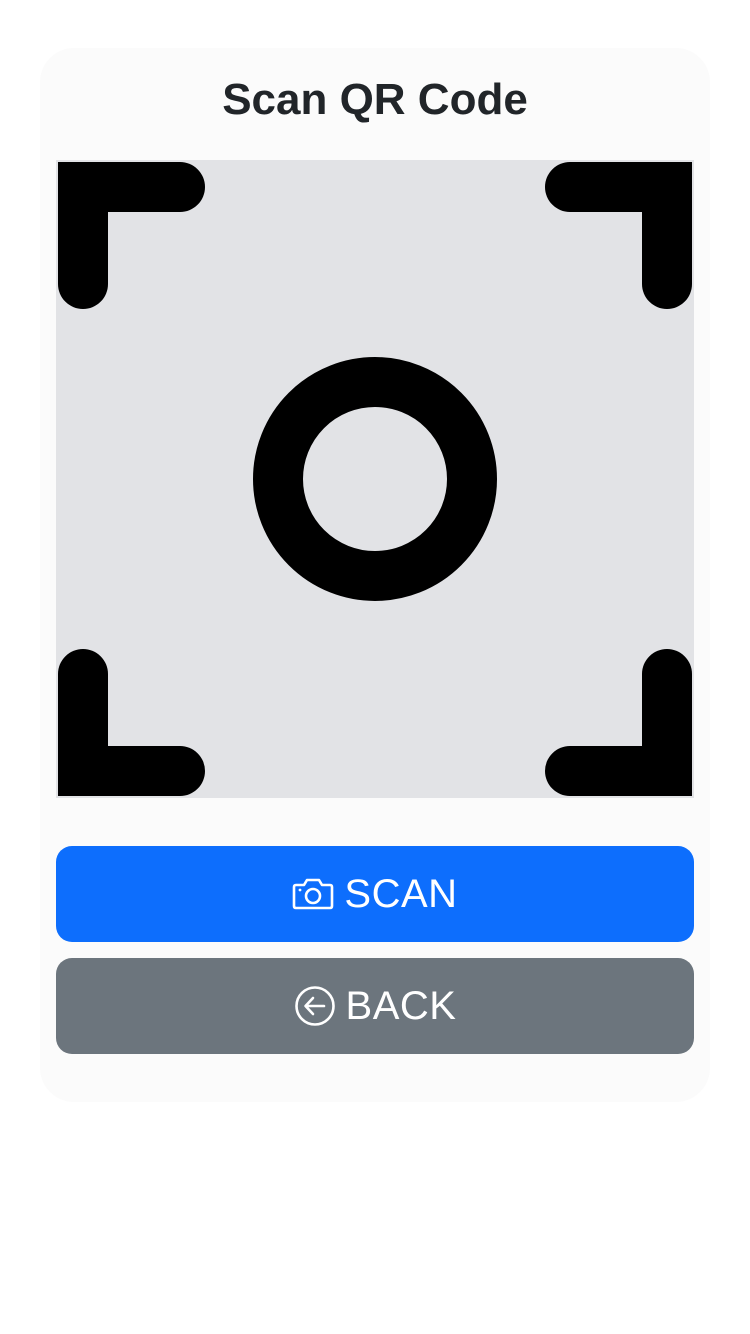  I want to click on back-button-label: BACK, so click(401, 1005).